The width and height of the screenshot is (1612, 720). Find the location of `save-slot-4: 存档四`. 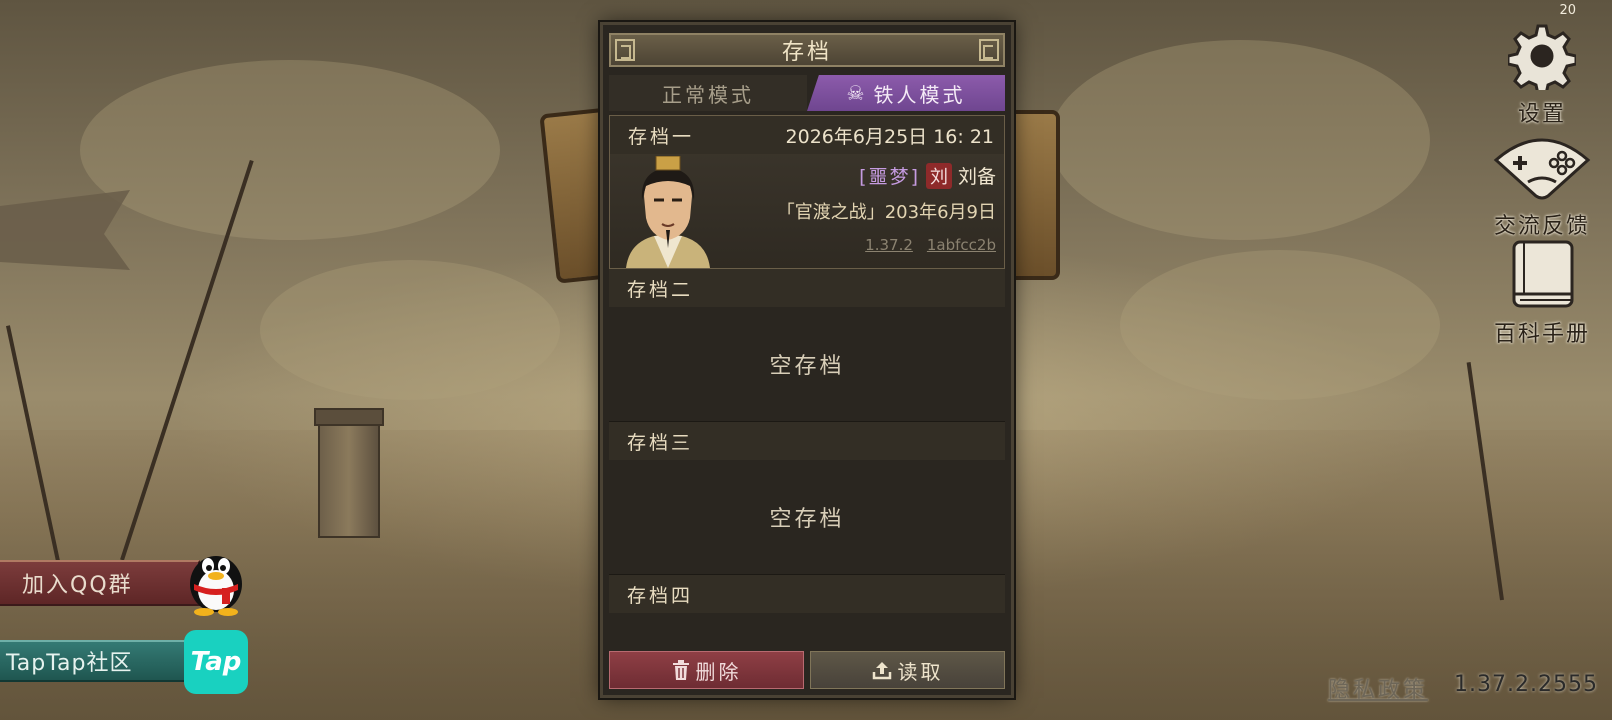

save-slot-4: 存档四 is located at coordinates (807, 612).